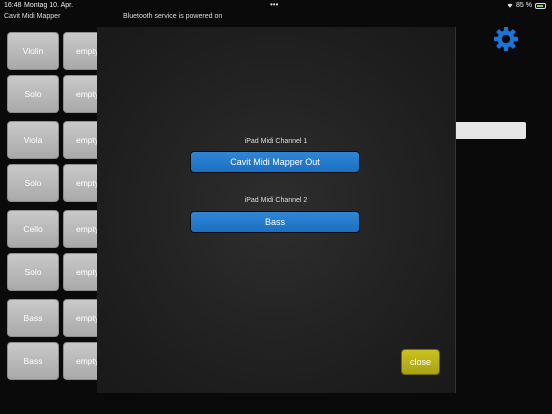 The height and width of the screenshot is (414, 552). Describe the element at coordinates (13, 5) in the screenshot. I see `status-time: 16:48` at that location.